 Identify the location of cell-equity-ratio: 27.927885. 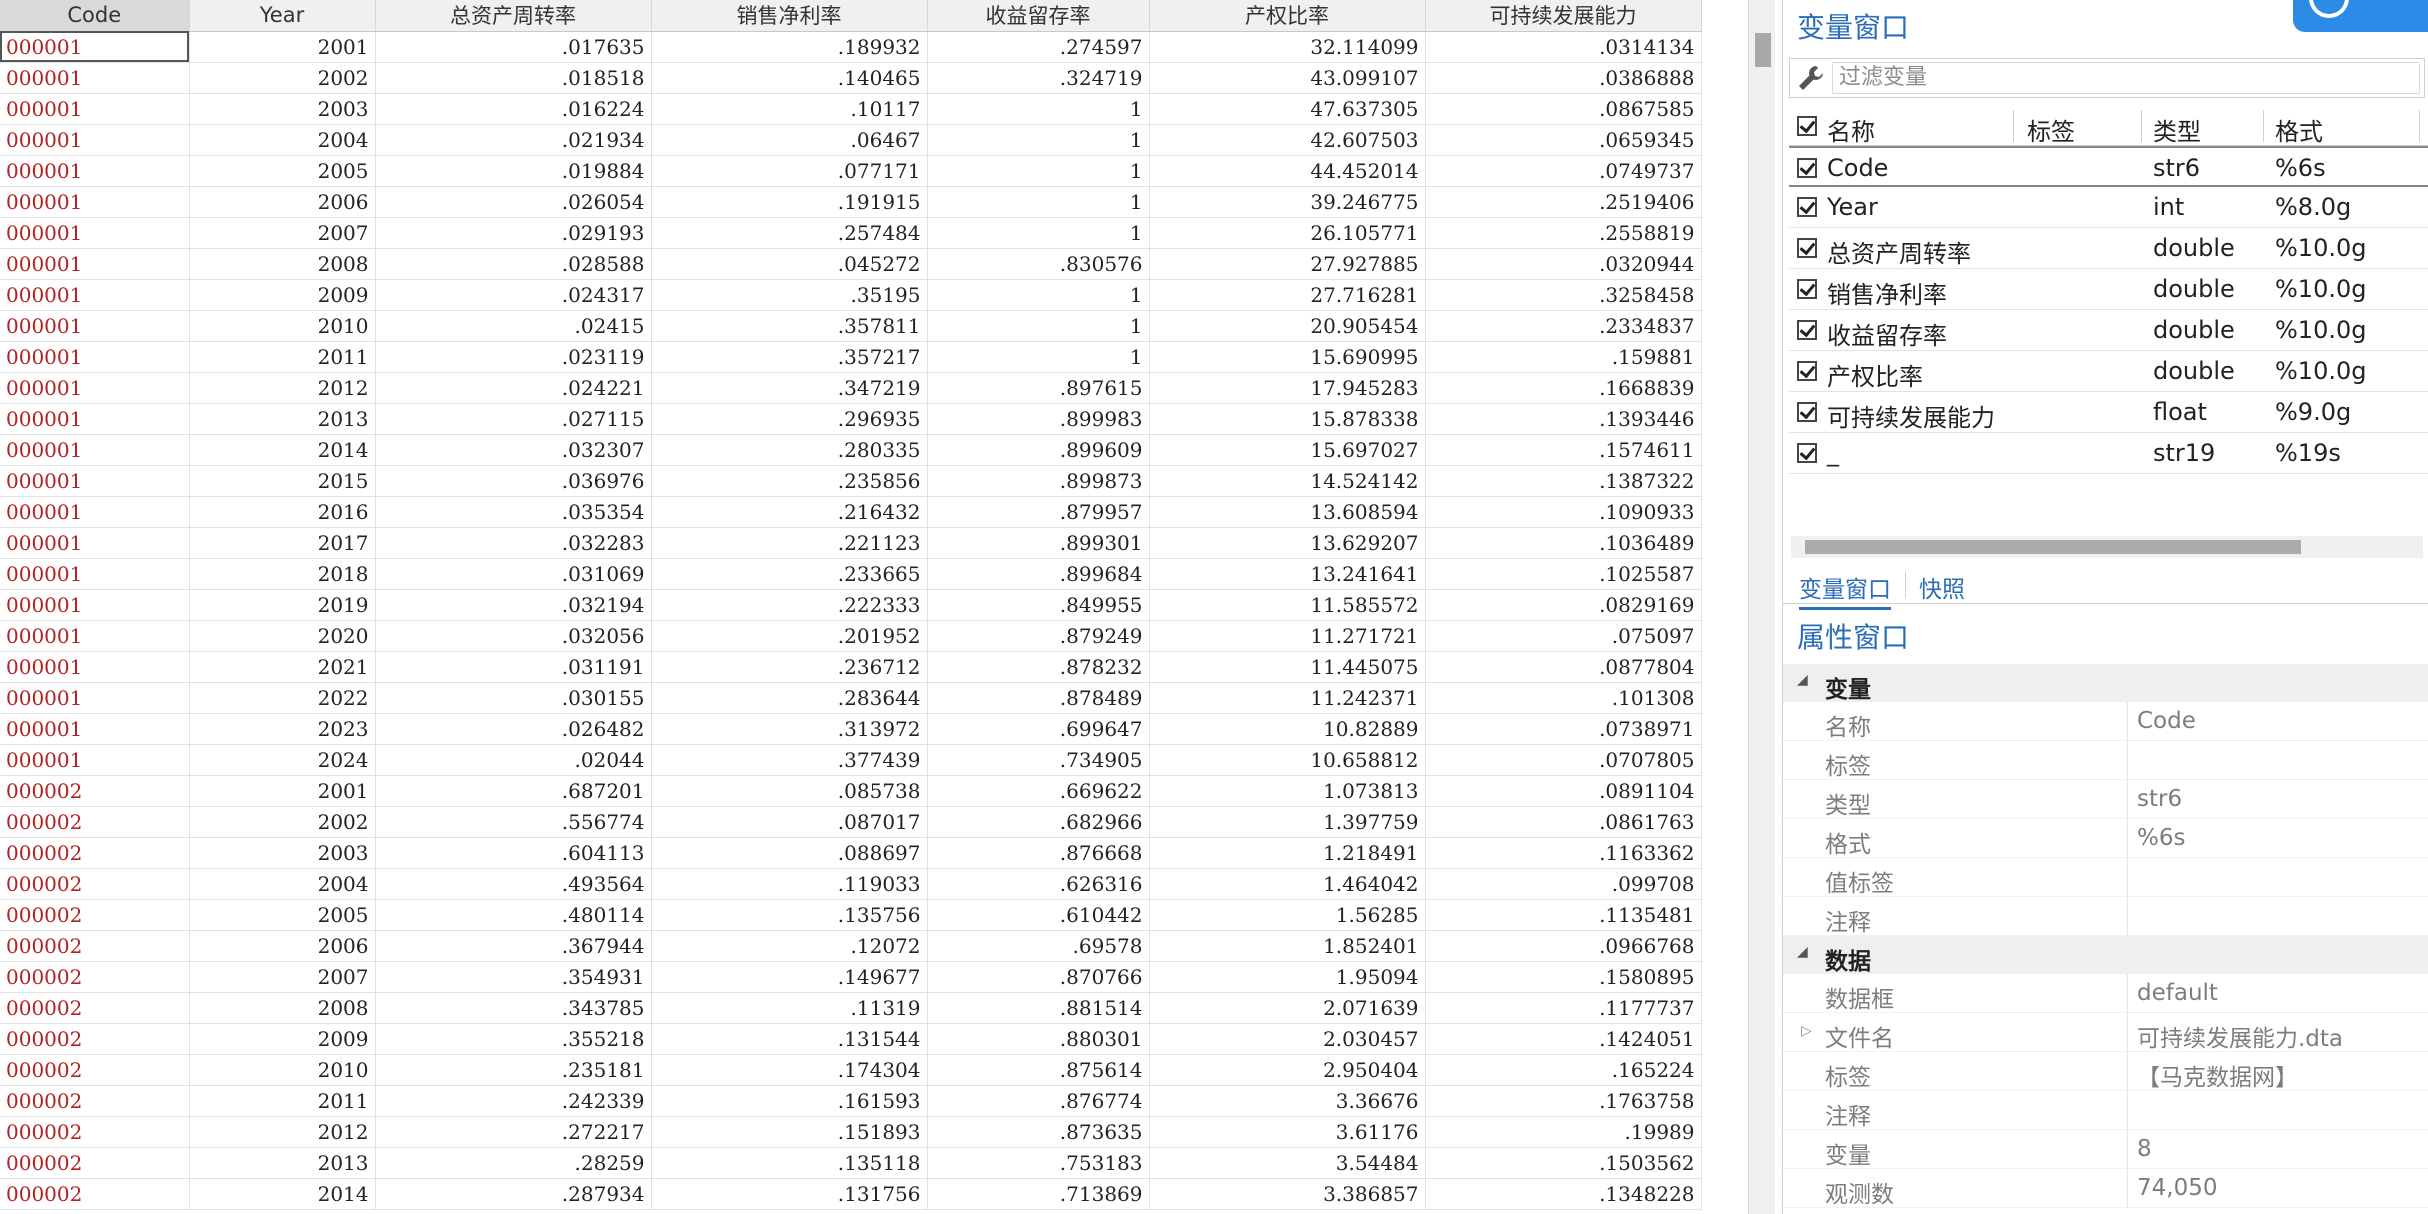
(1287, 264).